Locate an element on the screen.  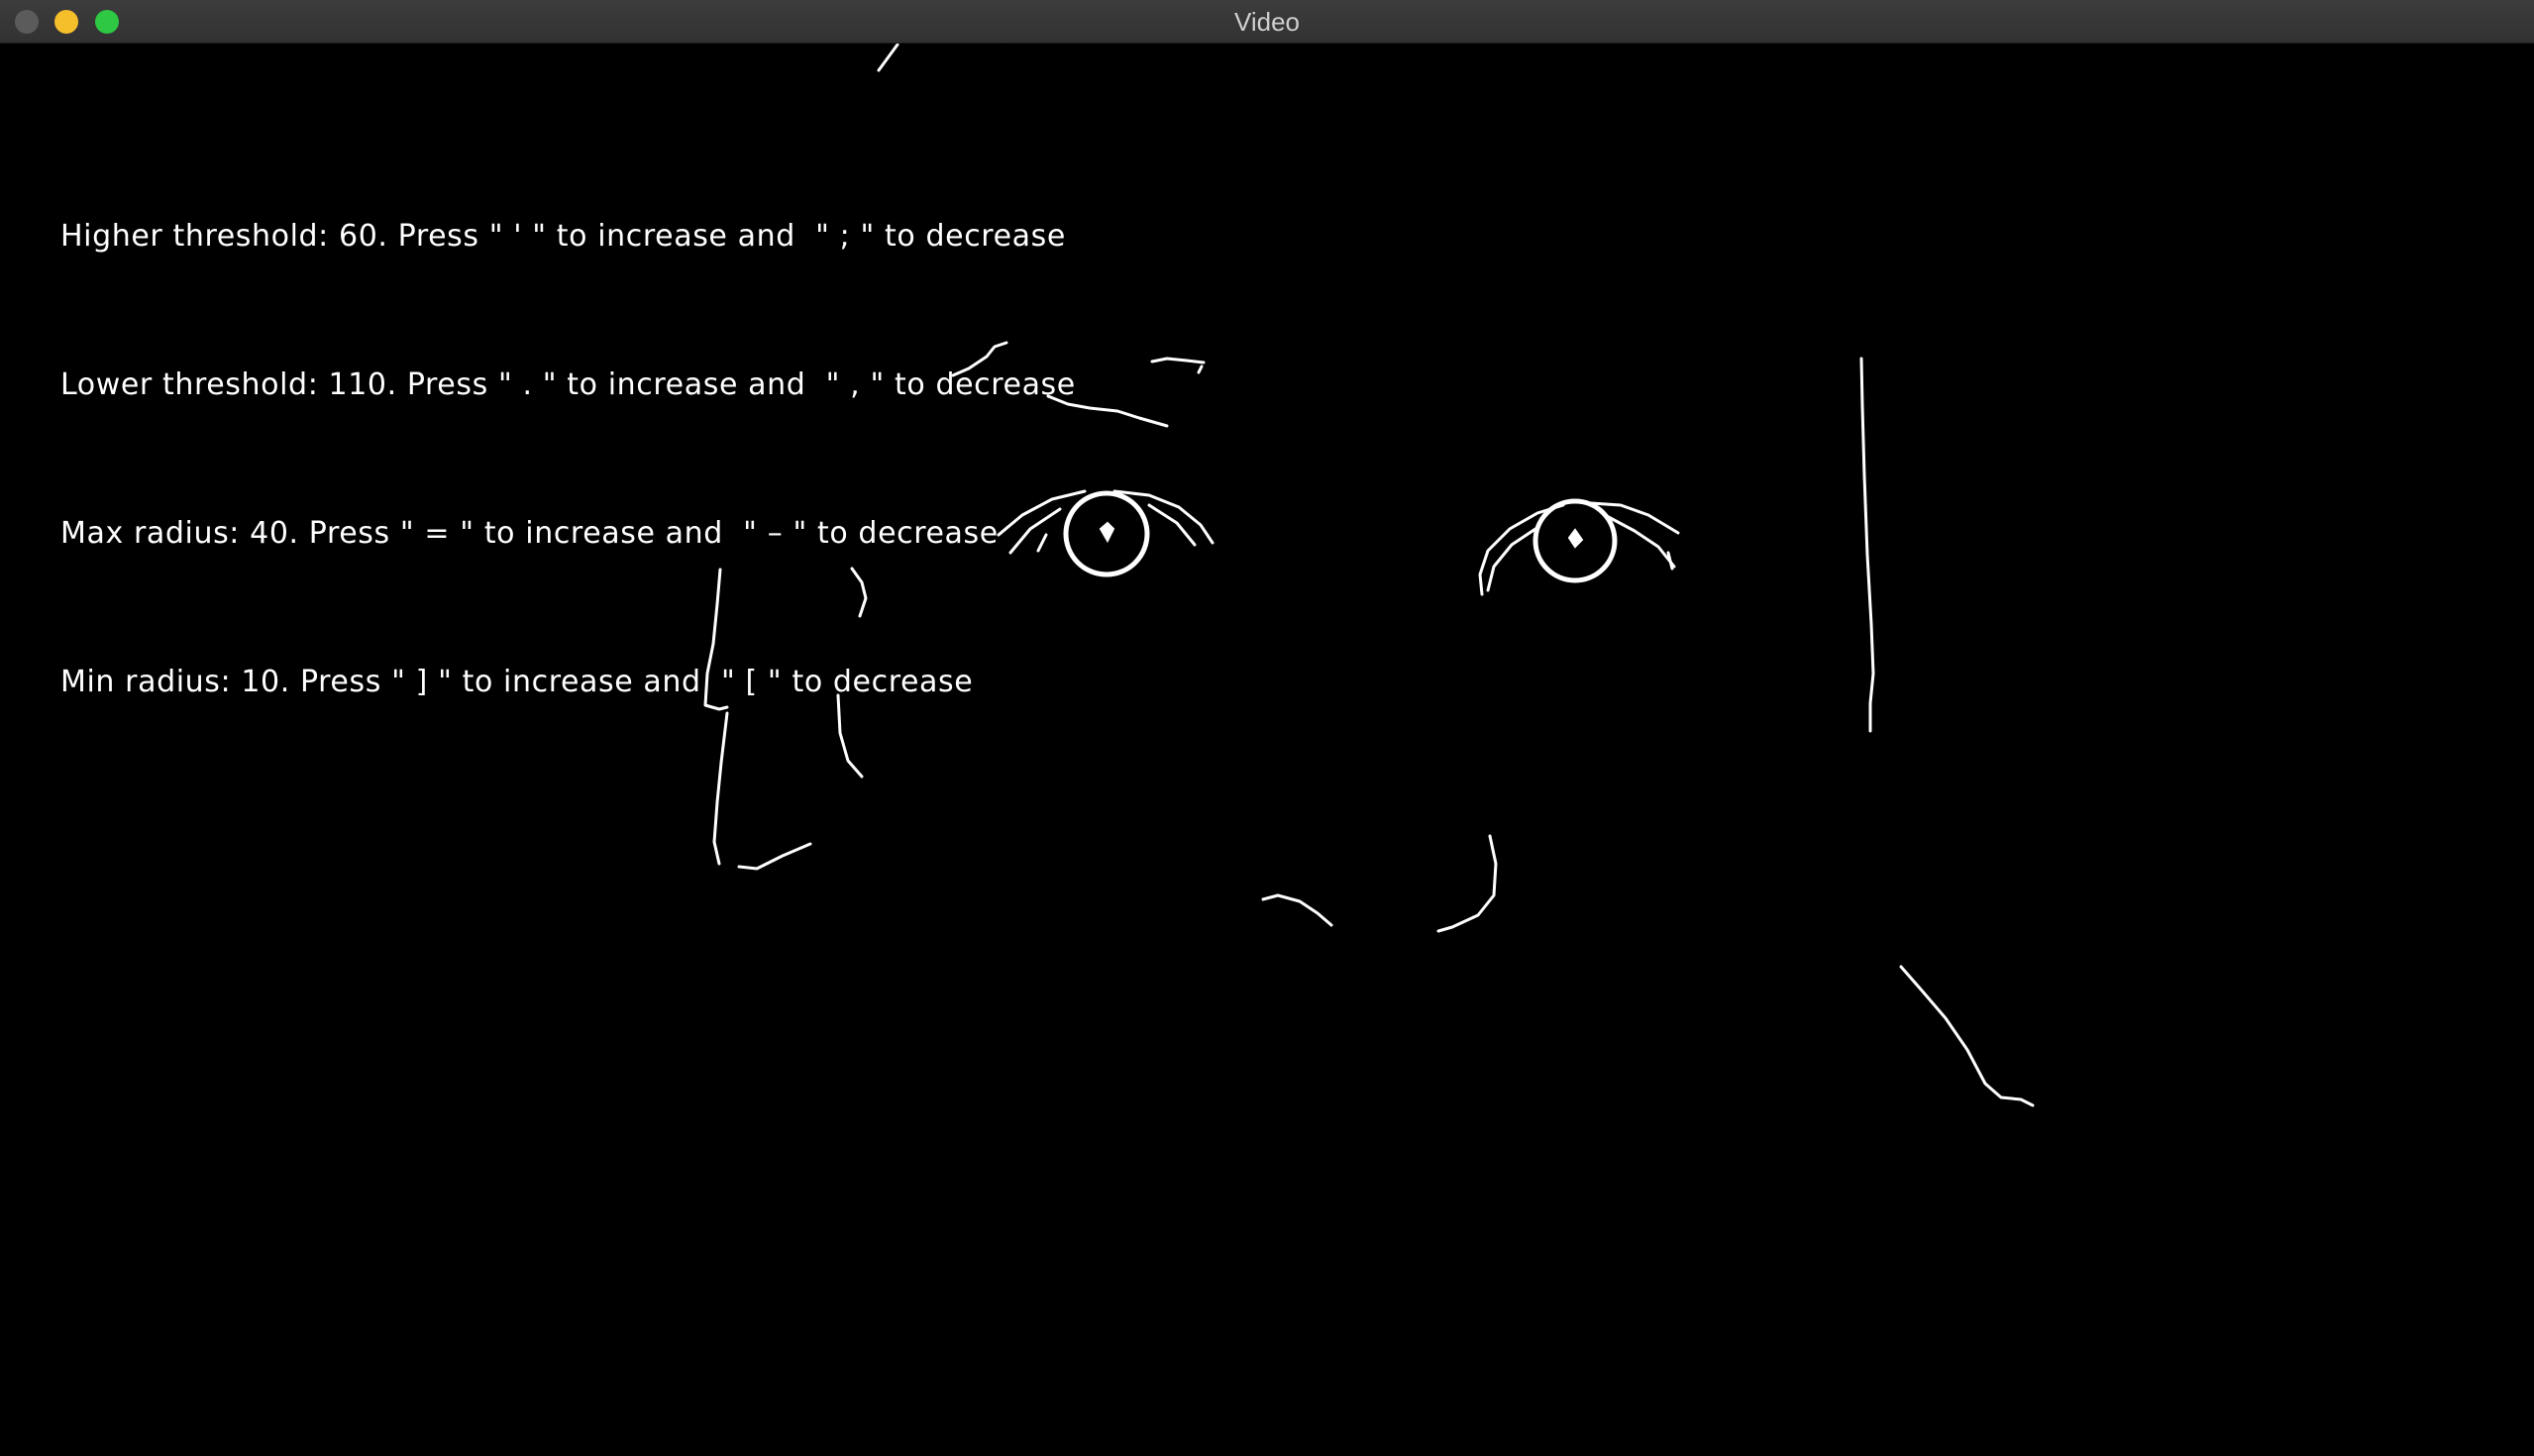
pupil-marker-left is located at coordinates (1107, 532).